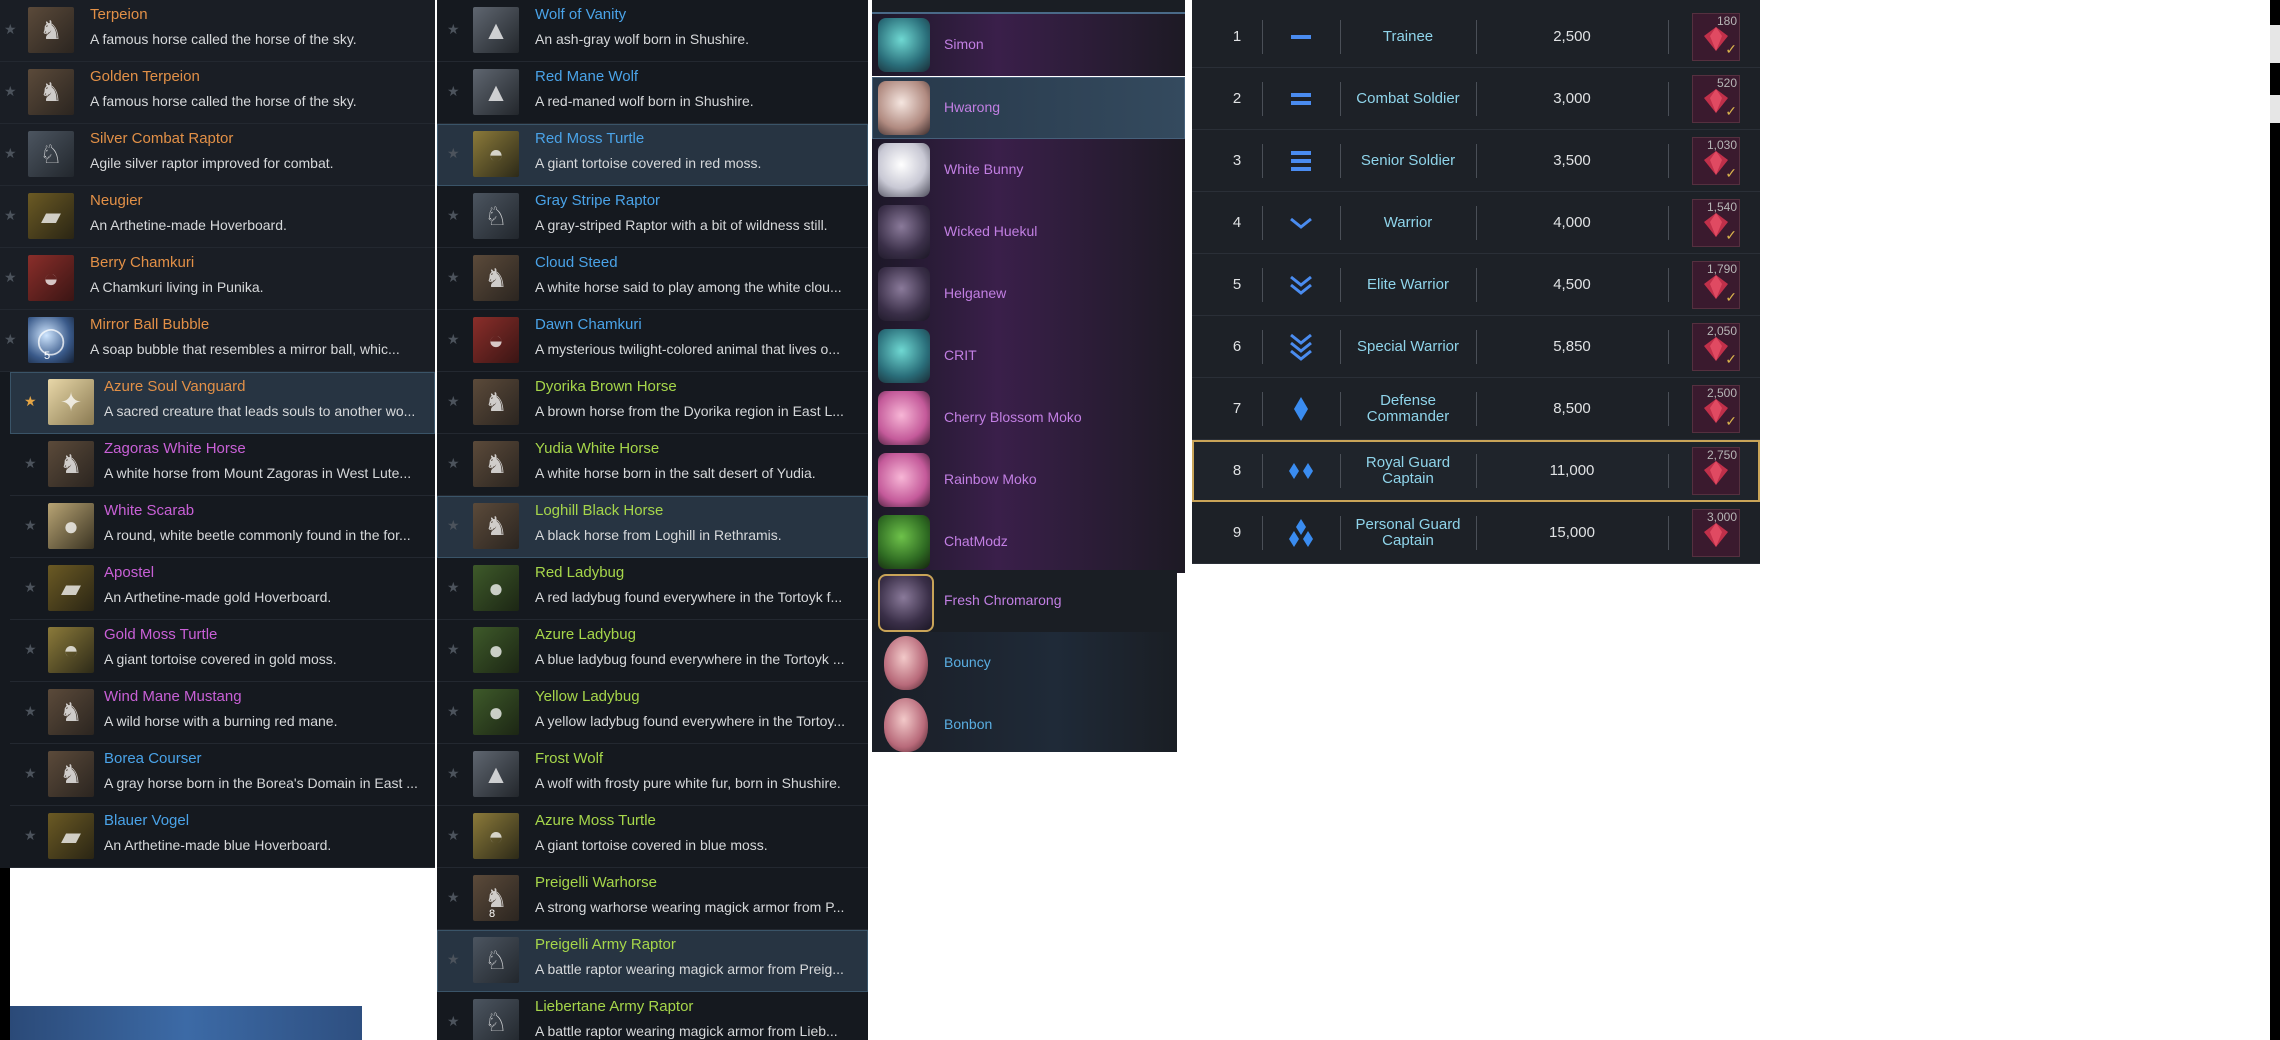 The image size is (2280, 1040). What do you see at coordinates (1716, 99) in the screenshot?
I see `reward-item: 520 ✓` at bounding box center [1716, 99].